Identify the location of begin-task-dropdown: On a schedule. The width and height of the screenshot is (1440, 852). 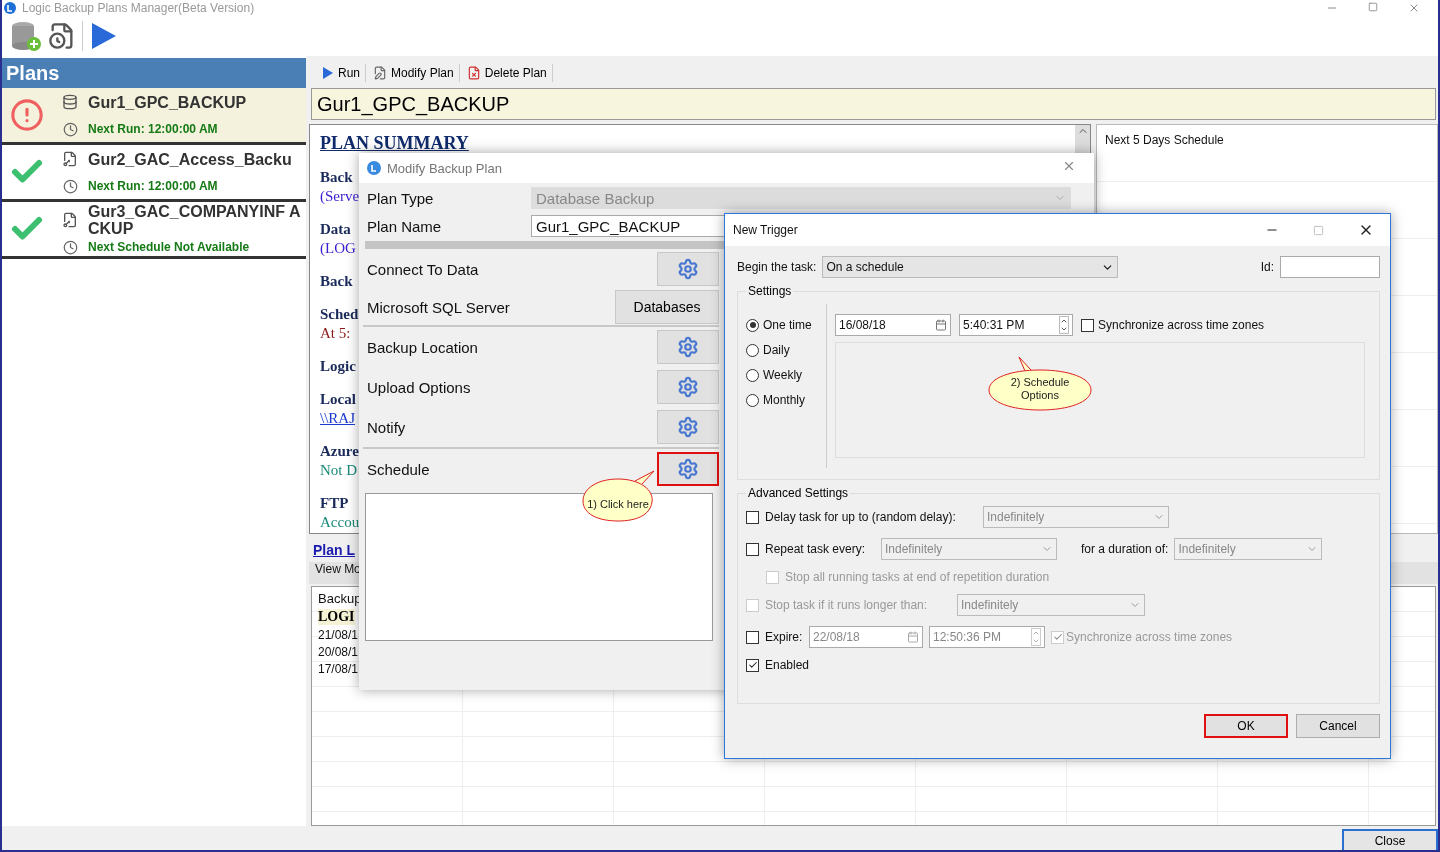
(970, 267).